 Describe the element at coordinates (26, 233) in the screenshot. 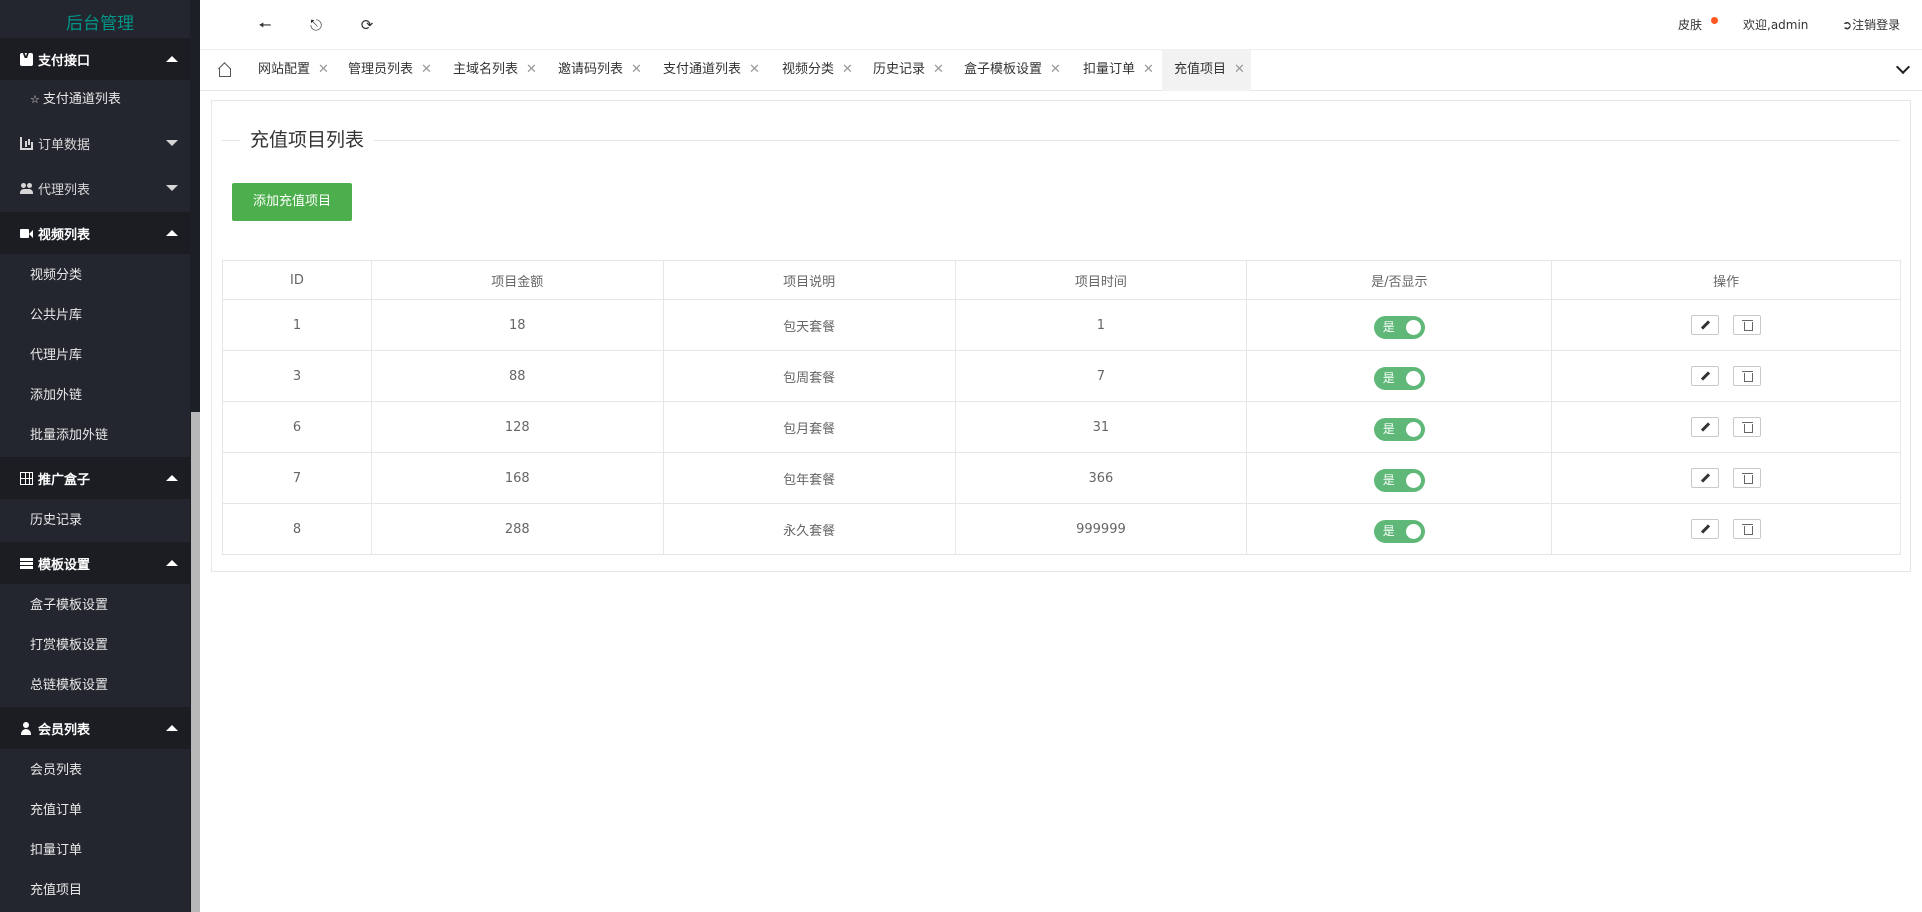

I see `video-camera-icon` at that location.